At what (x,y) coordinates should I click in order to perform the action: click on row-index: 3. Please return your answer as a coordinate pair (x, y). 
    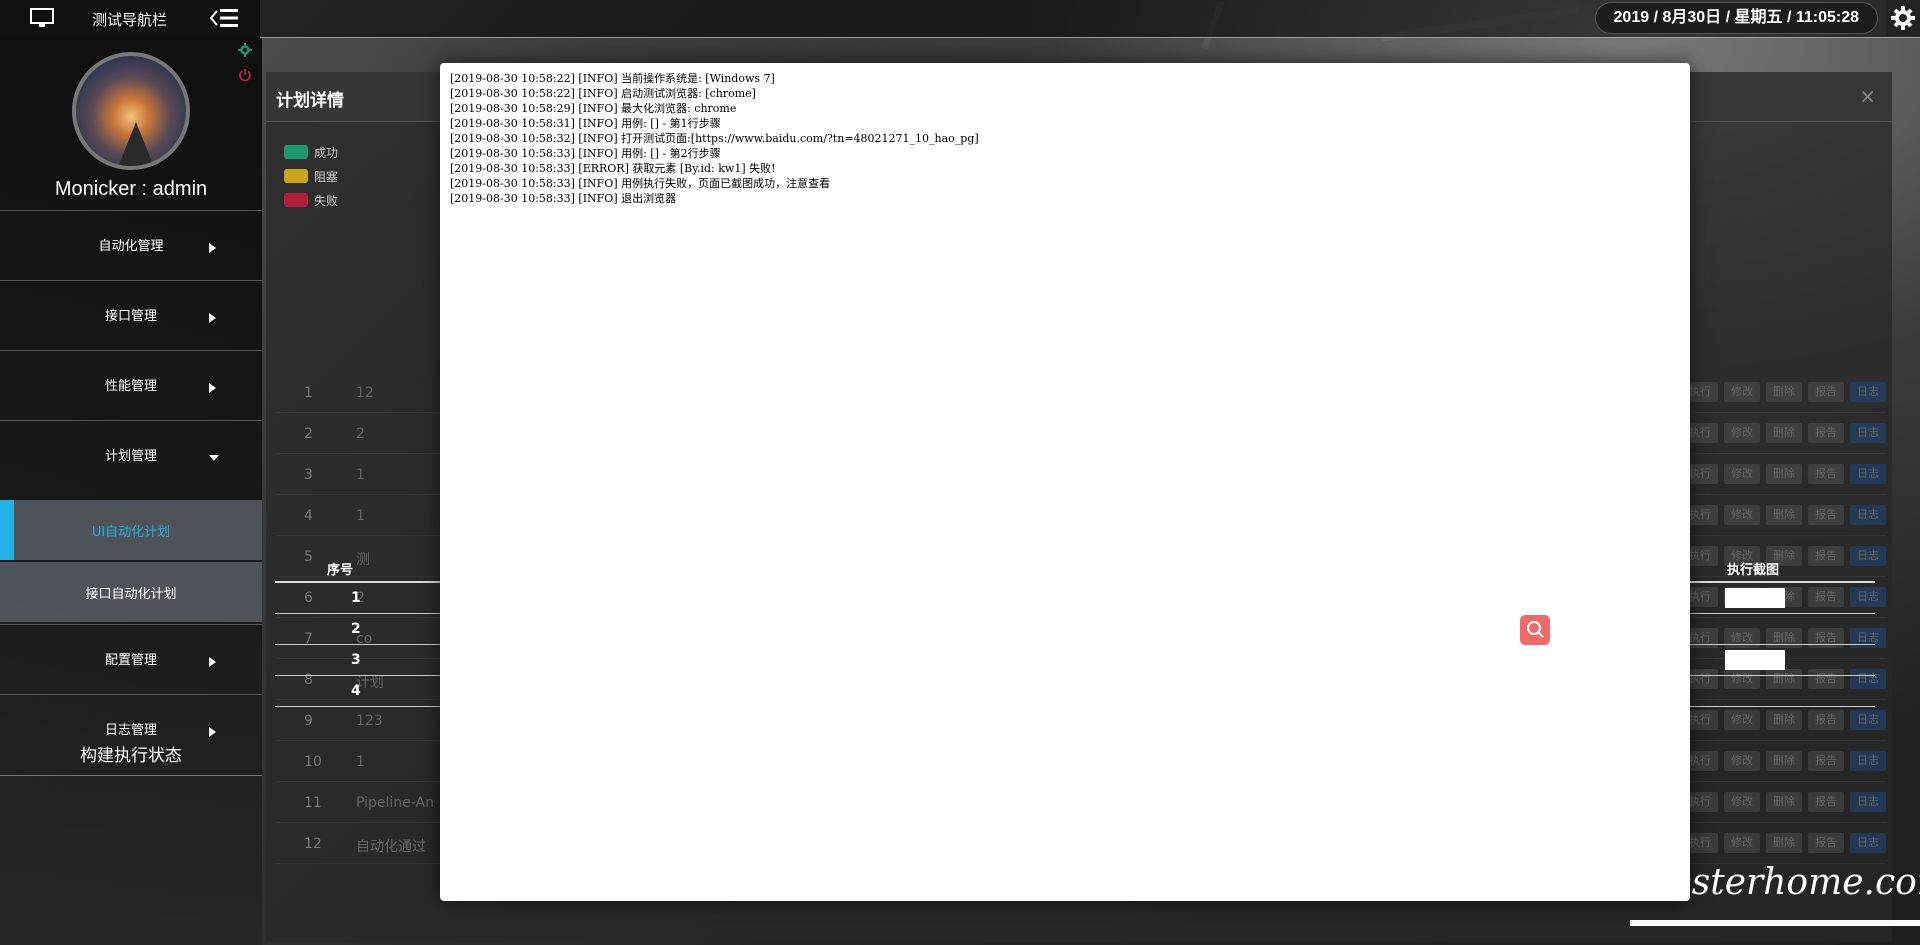
    Looking at the image, I should click on (356, 660).